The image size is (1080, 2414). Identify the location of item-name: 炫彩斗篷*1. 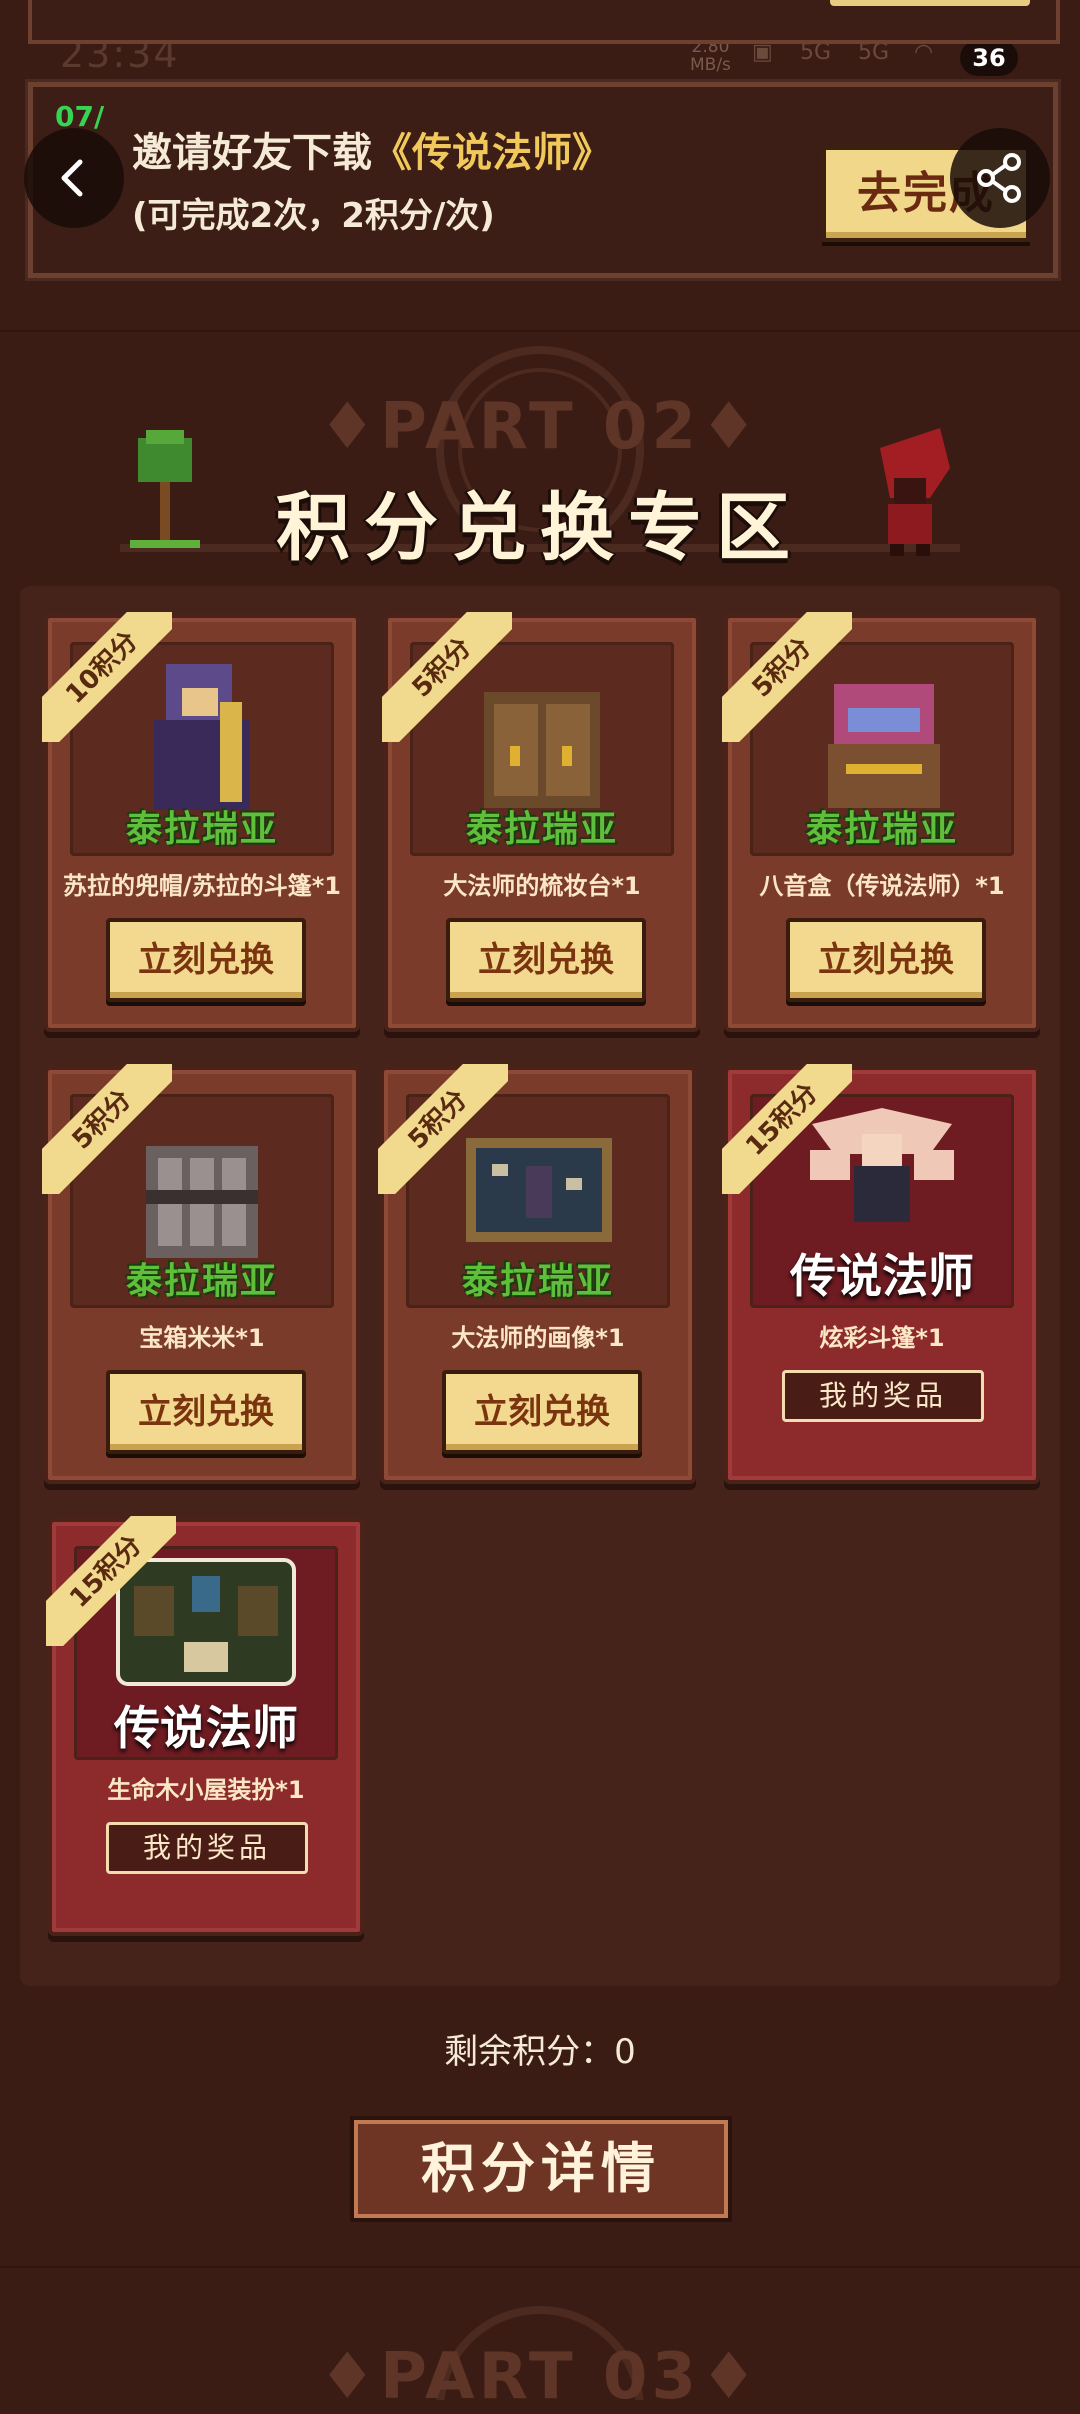
(882, 1338).